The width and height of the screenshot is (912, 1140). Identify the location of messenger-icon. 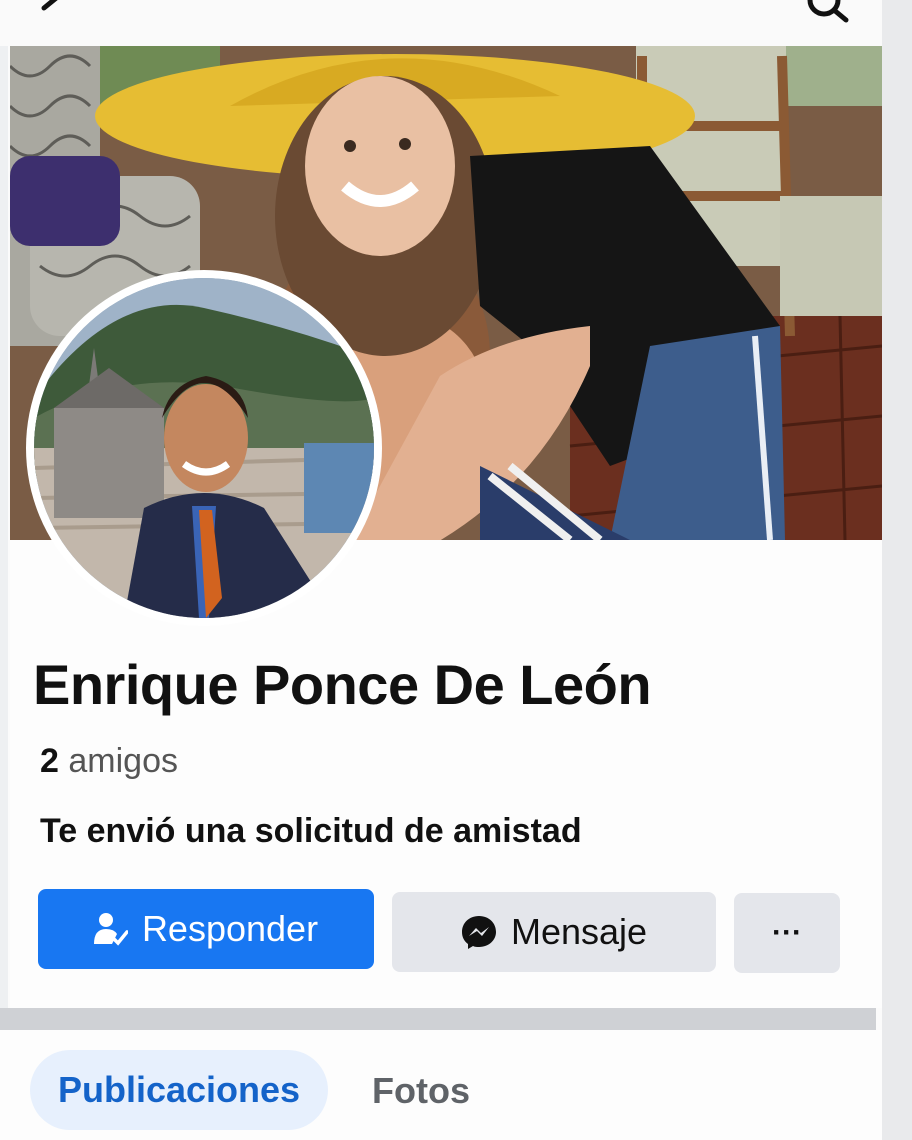
(479, 932).